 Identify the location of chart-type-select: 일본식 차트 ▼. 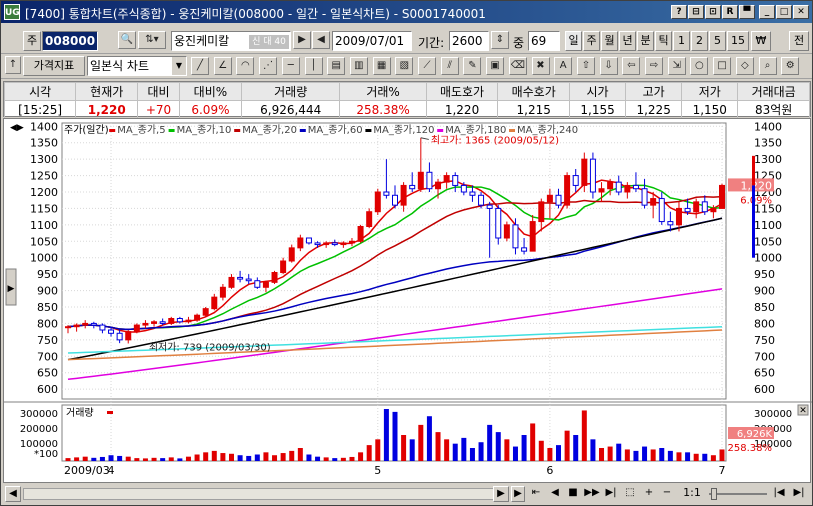
(137, 66).